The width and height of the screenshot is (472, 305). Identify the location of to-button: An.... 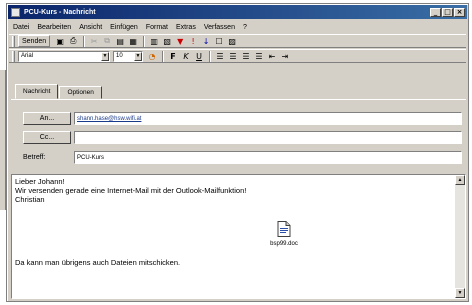
(47, 118).